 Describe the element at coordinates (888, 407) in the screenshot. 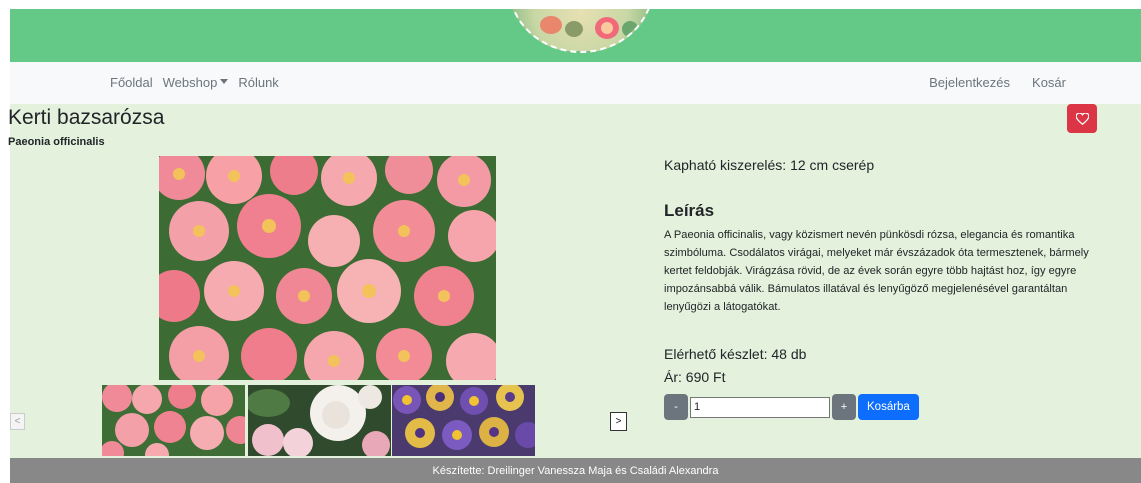

I see `add-to-cart-button: Kosárba` at that location.